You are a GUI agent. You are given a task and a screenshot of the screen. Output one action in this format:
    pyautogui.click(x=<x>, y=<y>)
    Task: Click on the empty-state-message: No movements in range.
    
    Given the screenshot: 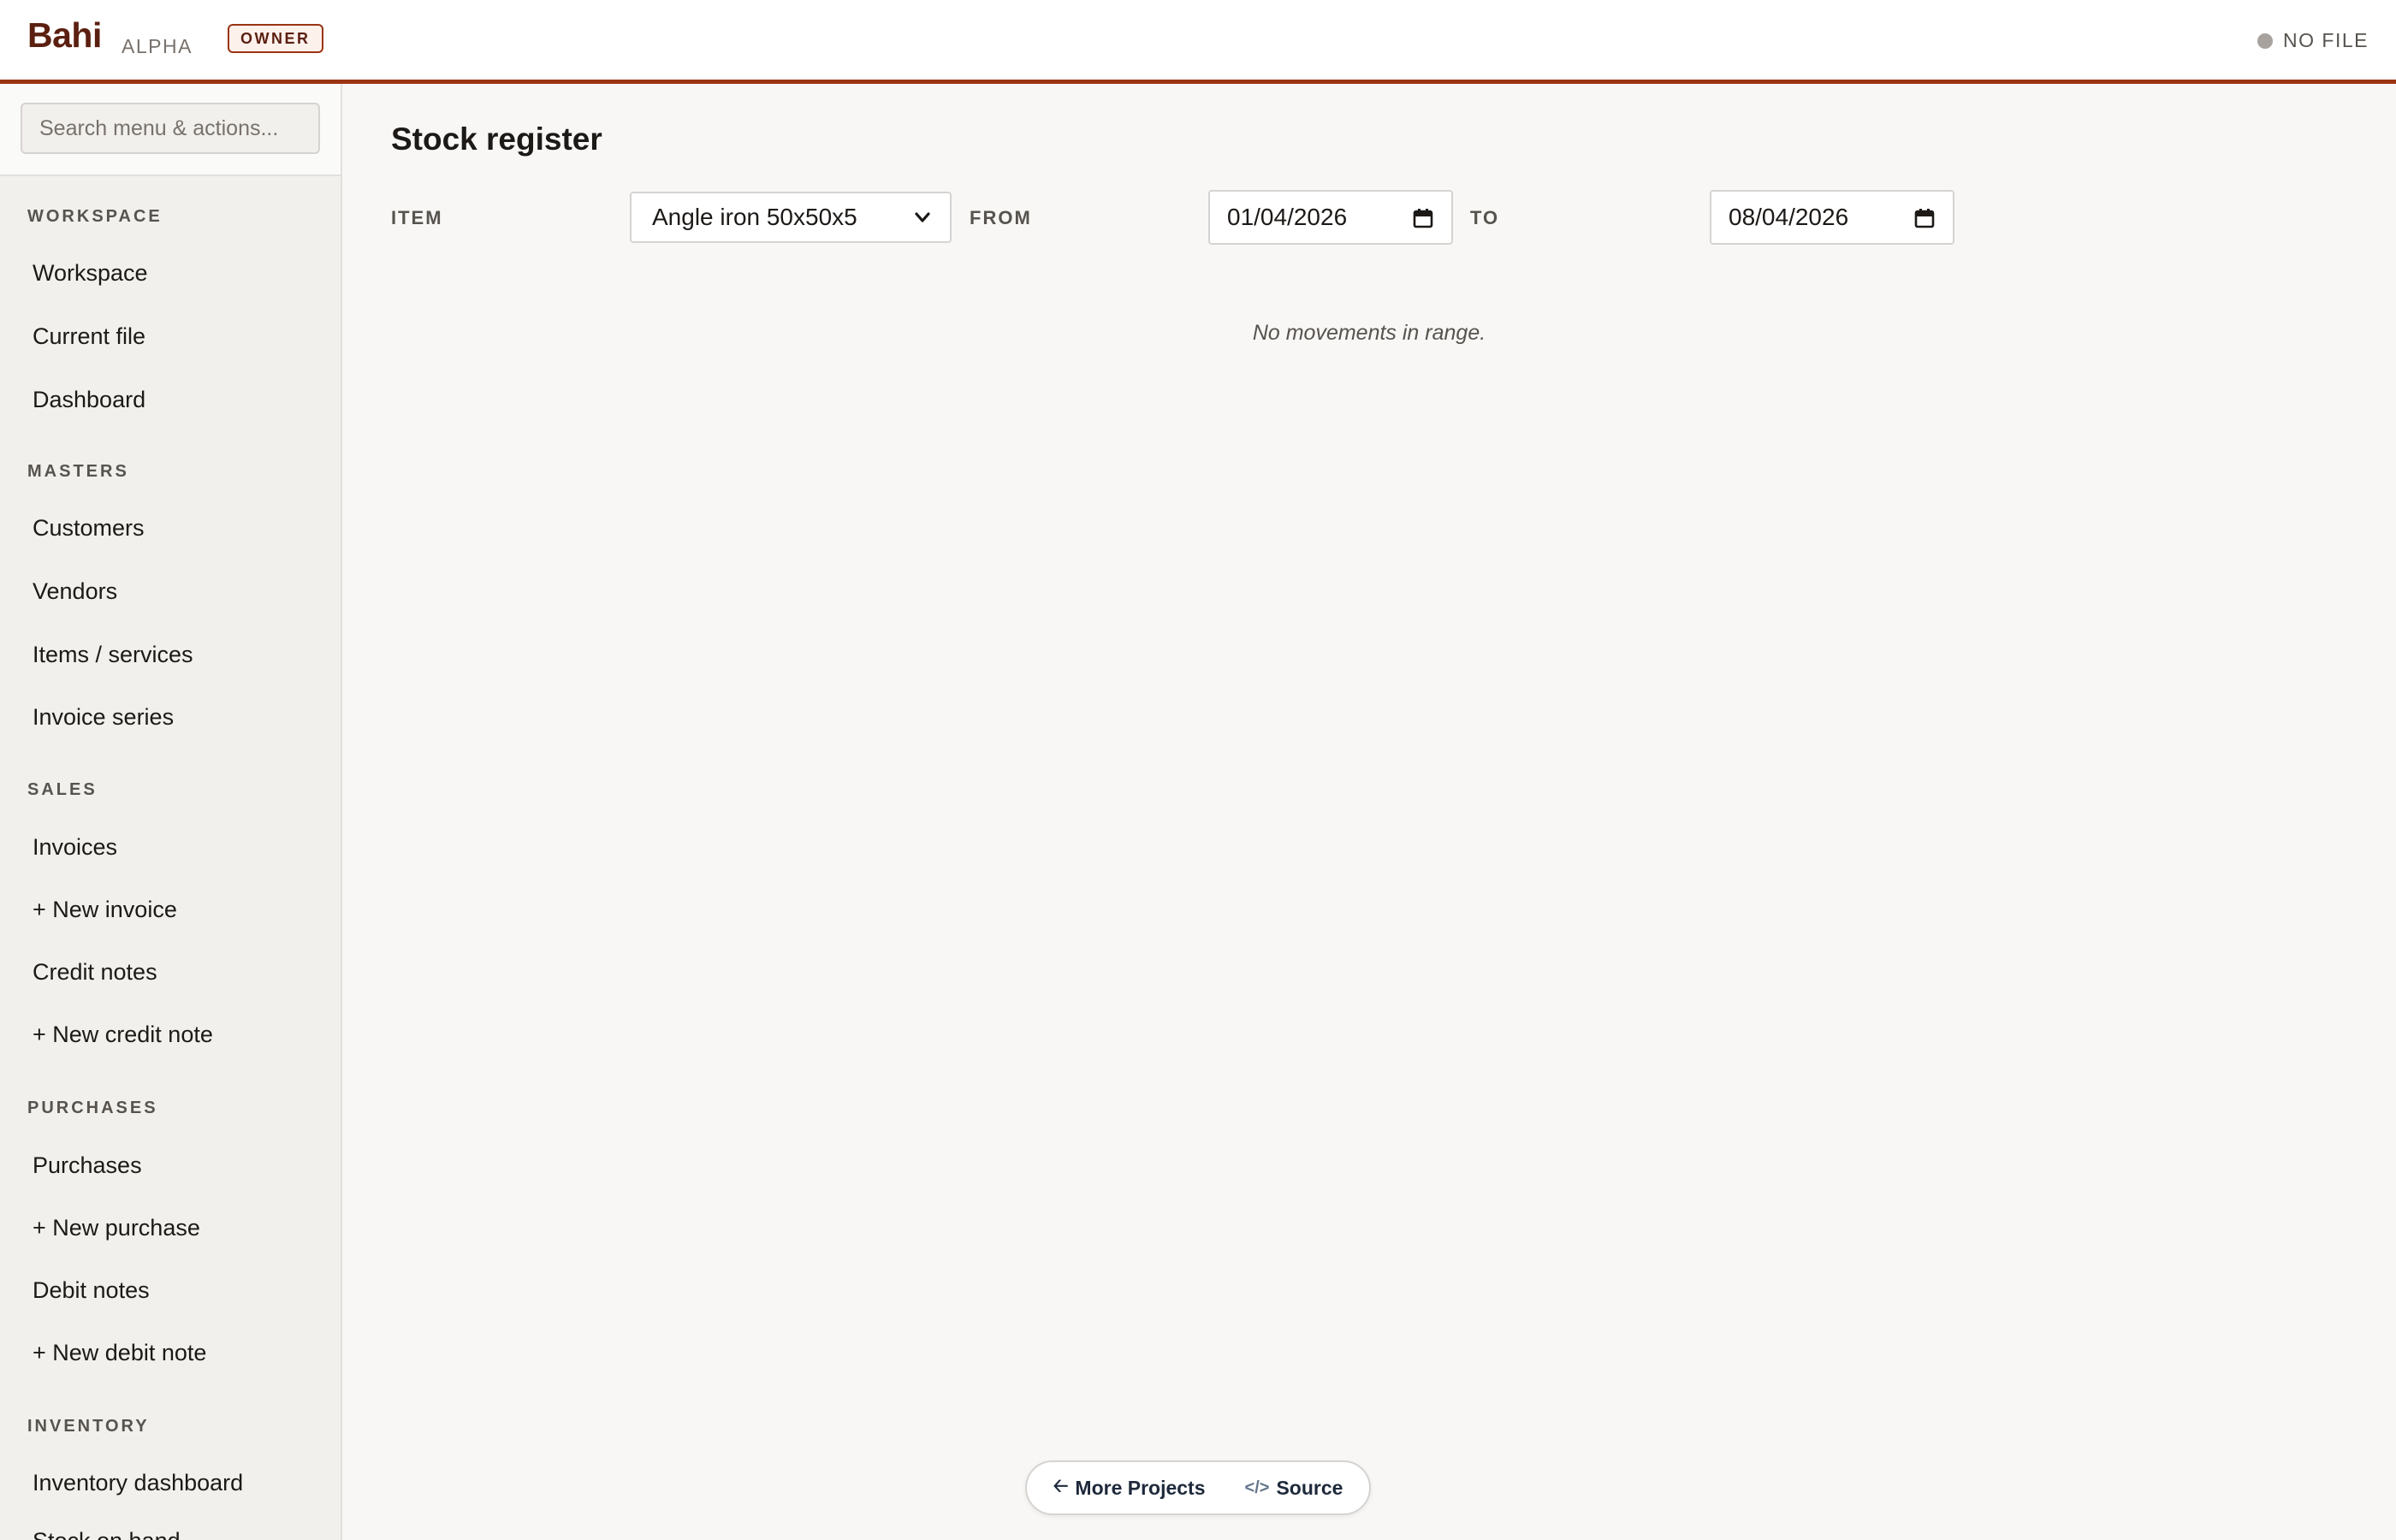 What is the action you would take?
    pyautogui.click(x=1369, y=333)
    